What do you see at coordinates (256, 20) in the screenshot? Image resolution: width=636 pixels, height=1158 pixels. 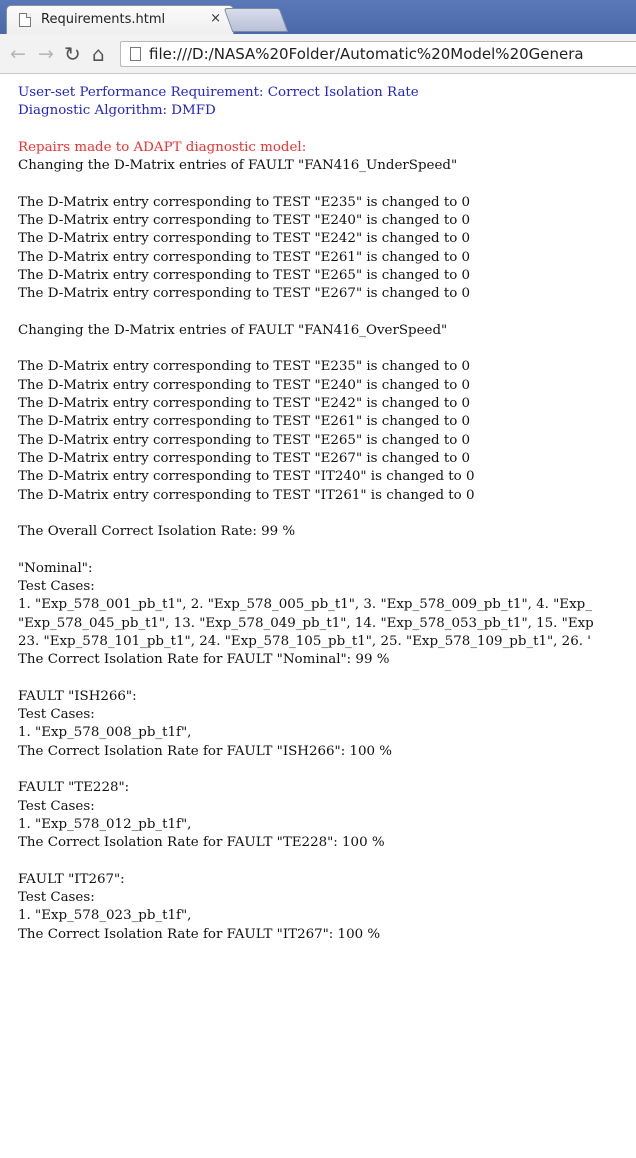 I see `new-tab-button` at bounding box center [256, 20].